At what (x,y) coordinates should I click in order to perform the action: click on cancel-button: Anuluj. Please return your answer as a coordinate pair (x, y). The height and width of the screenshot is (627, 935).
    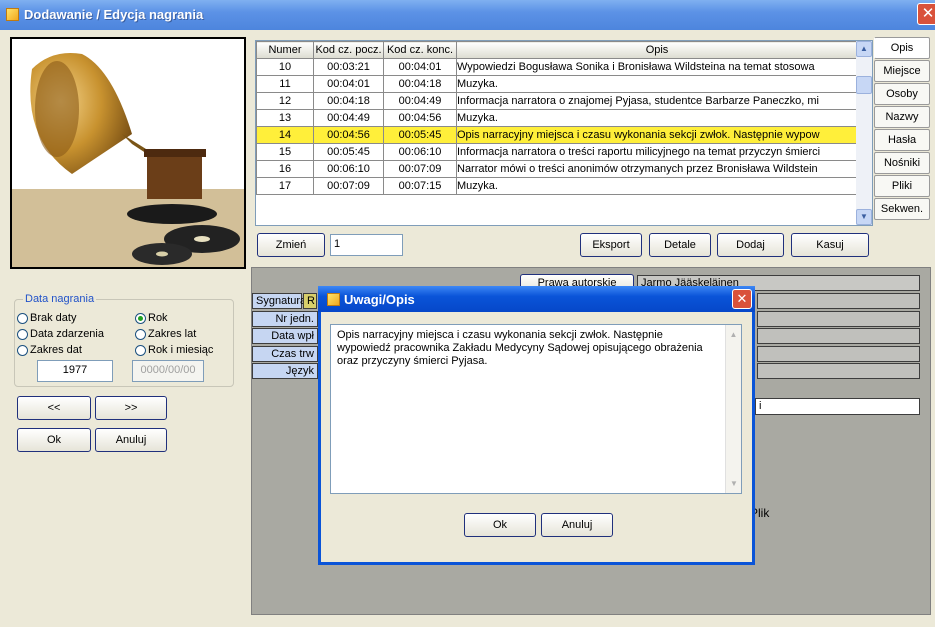
    Looking at the image, I should click on (131, 440).